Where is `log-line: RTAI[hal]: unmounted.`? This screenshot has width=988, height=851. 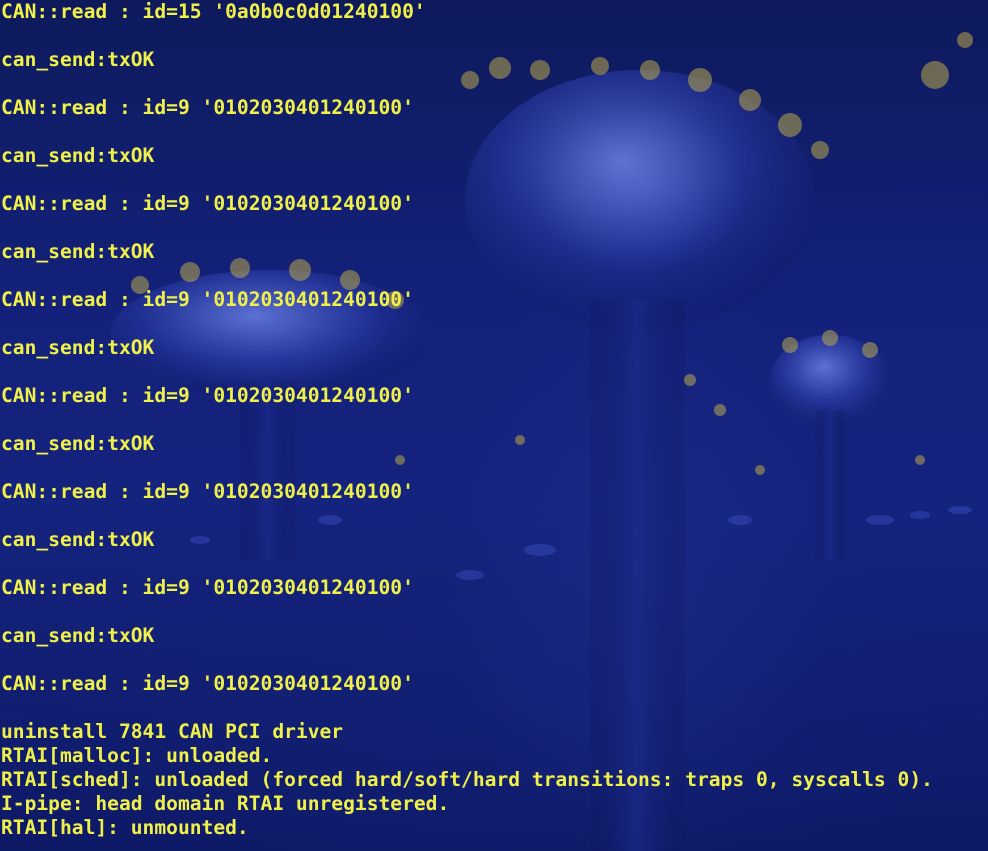
log-line: RTAI[hal]: unmounted. is located at coordinates (125, 827).